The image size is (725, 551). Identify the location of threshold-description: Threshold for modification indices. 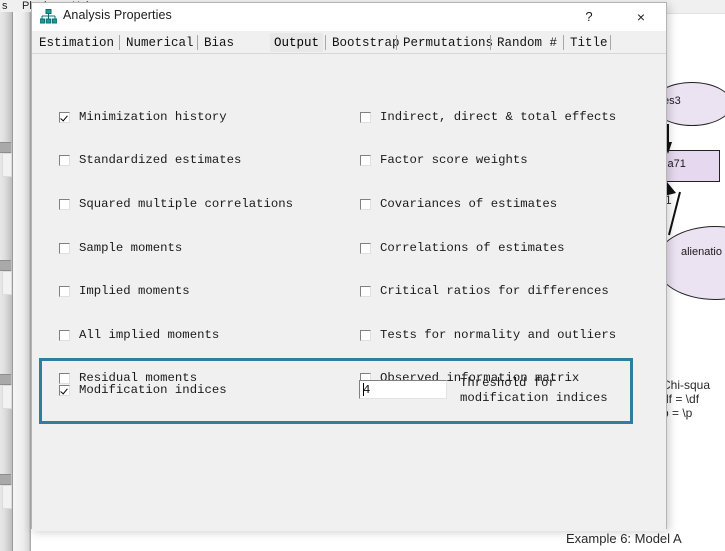
(534, 390).